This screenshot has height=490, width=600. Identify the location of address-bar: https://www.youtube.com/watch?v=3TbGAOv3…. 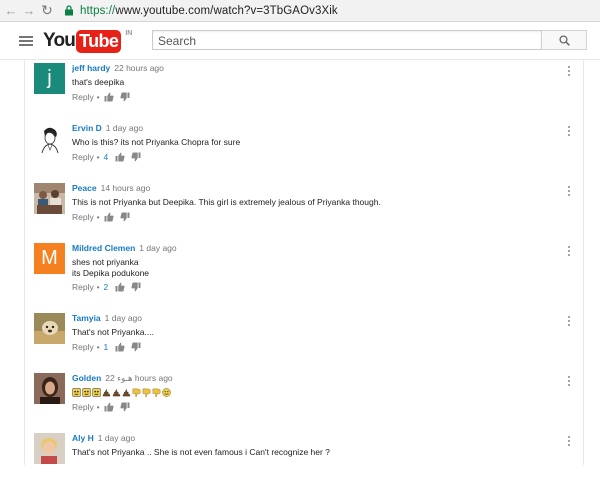
(209, 11).